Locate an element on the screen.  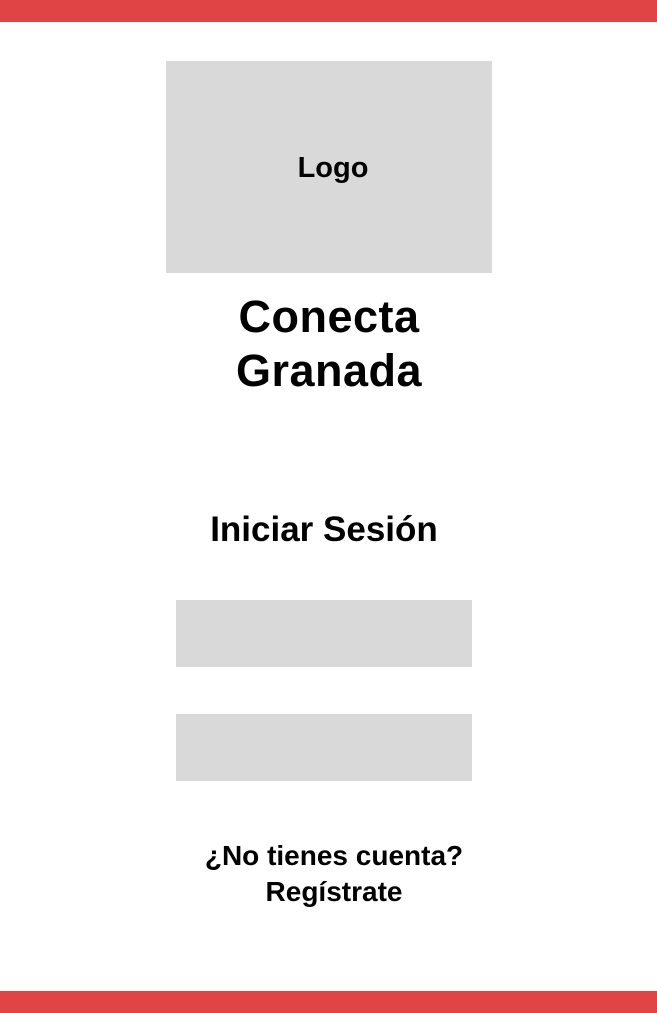
register-prompt-text: ¿No tienes cuenta? is located at coordinates (334, 855).